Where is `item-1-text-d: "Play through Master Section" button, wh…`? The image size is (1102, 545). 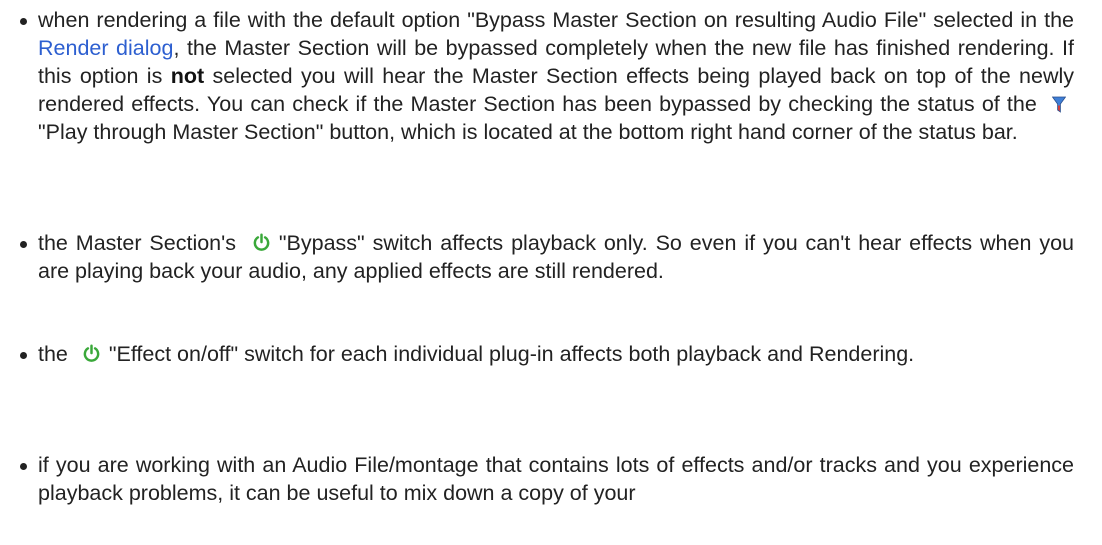
item-1-text-d: "Play through Master Section" button, wh… is located at coordinates (528, 132).